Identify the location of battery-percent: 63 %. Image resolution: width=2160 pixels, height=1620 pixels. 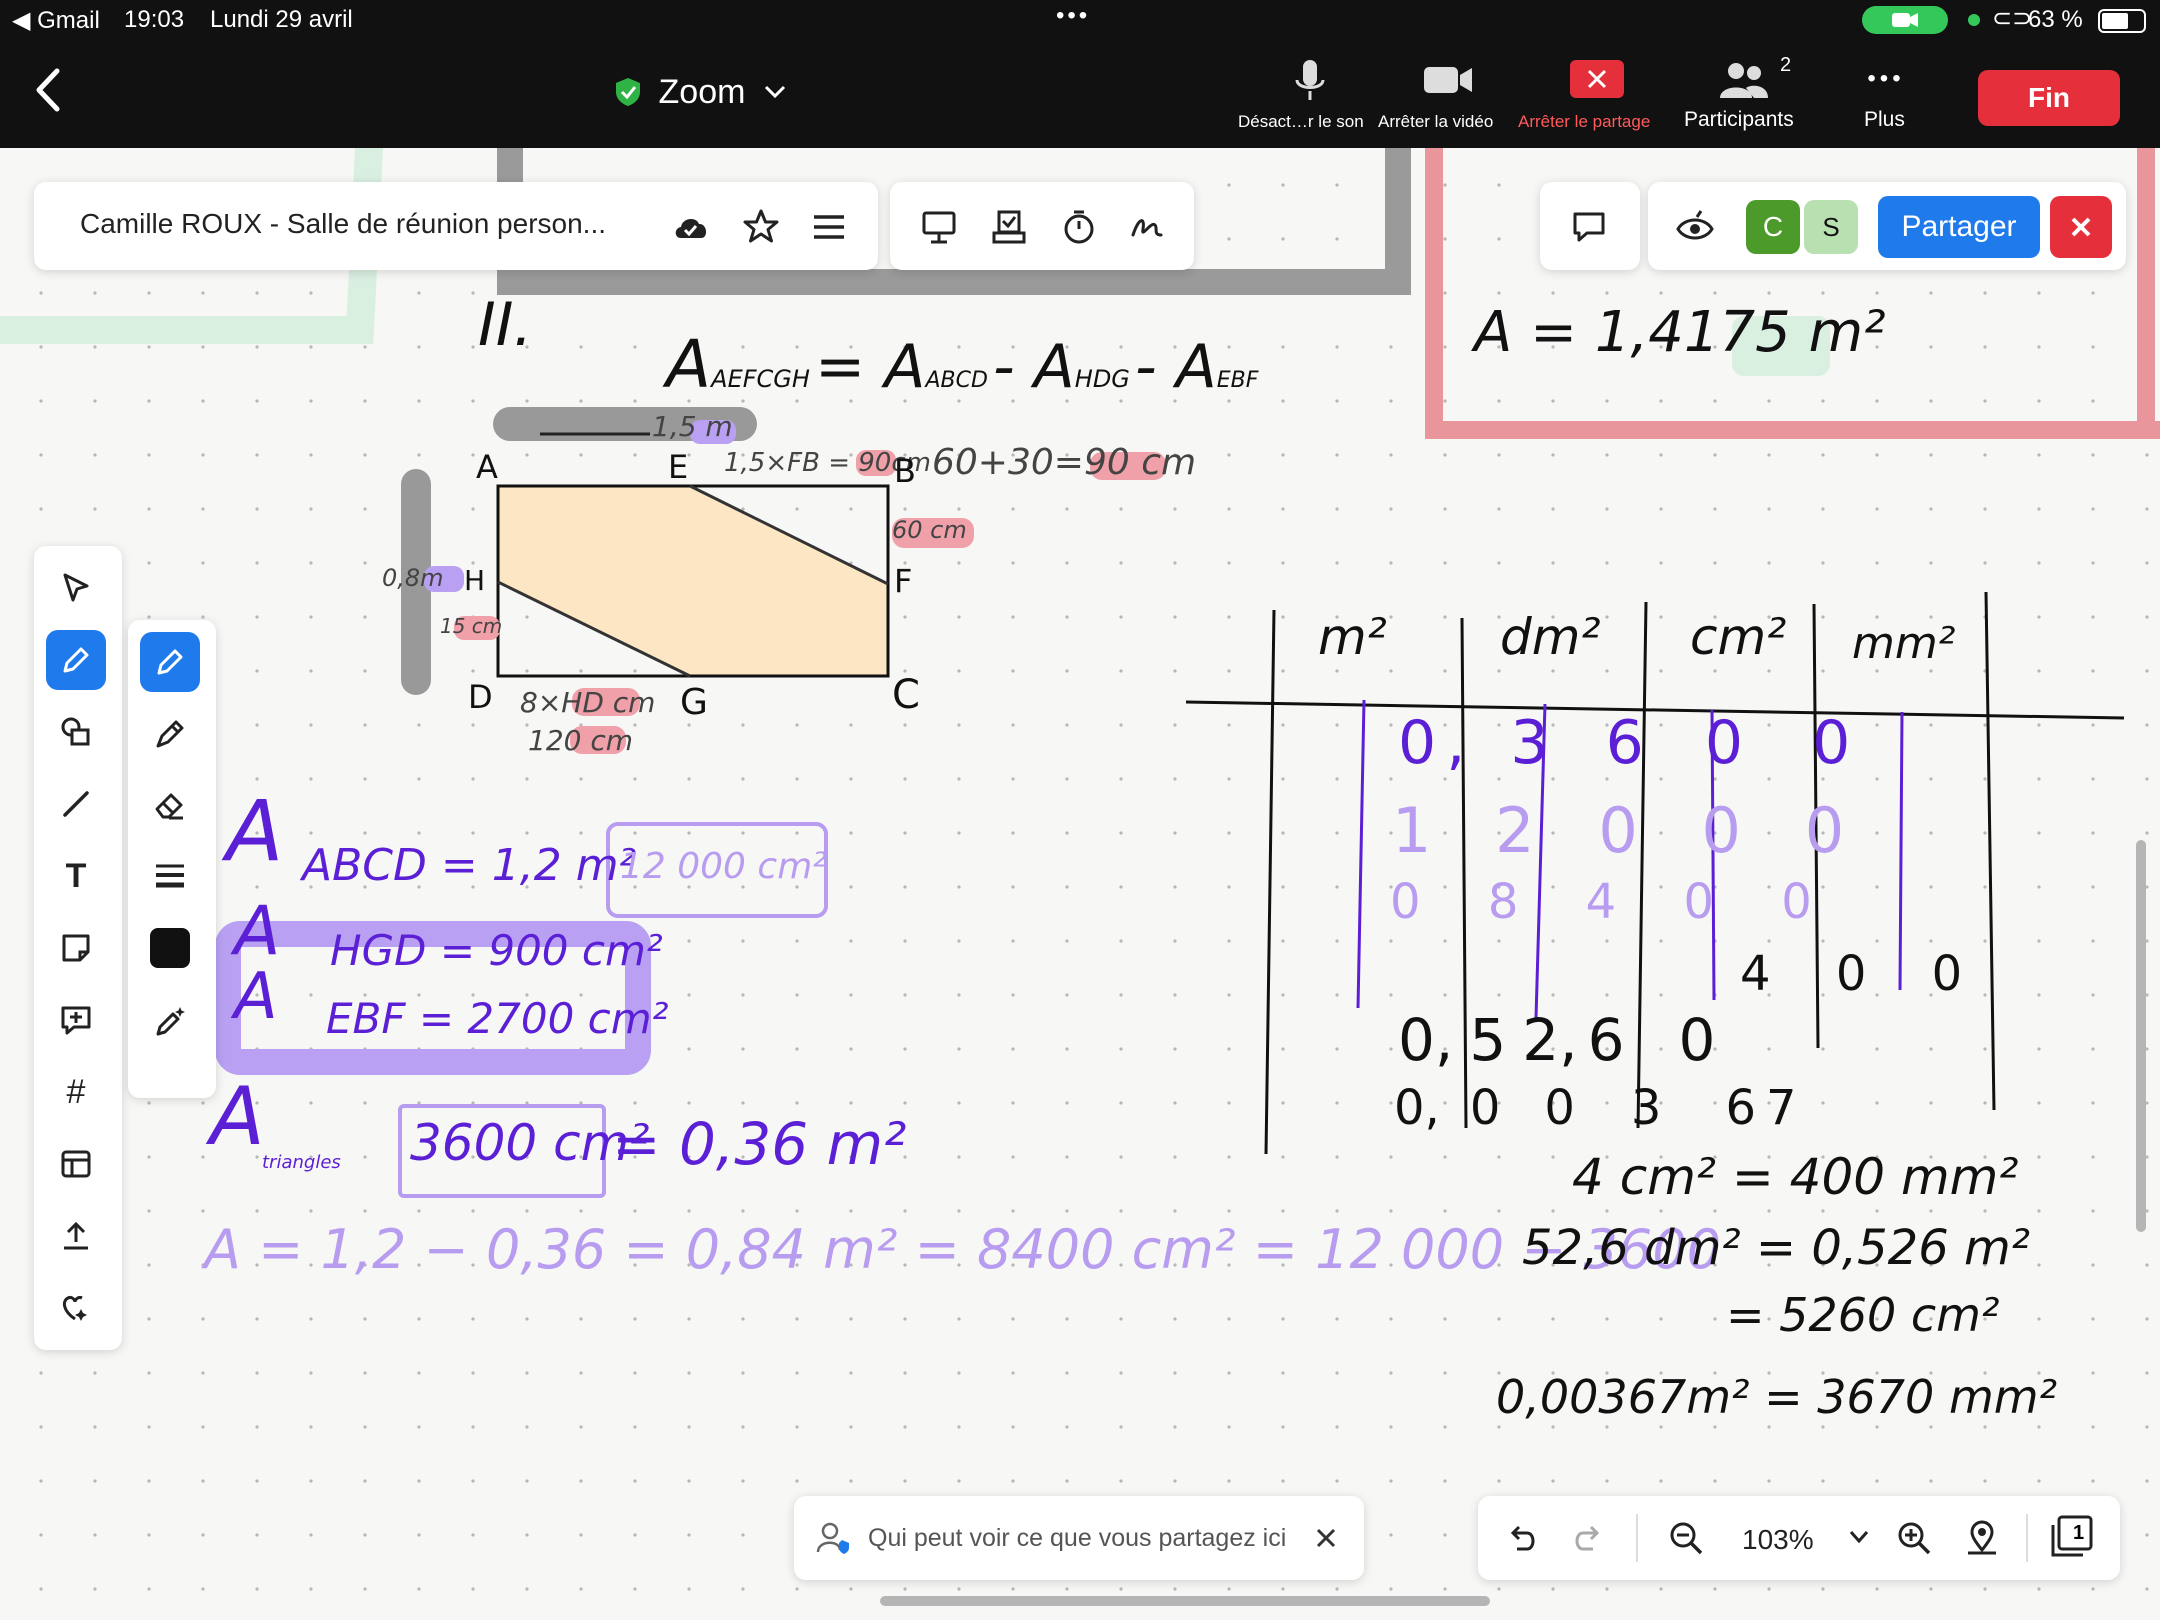
(2055, 19).